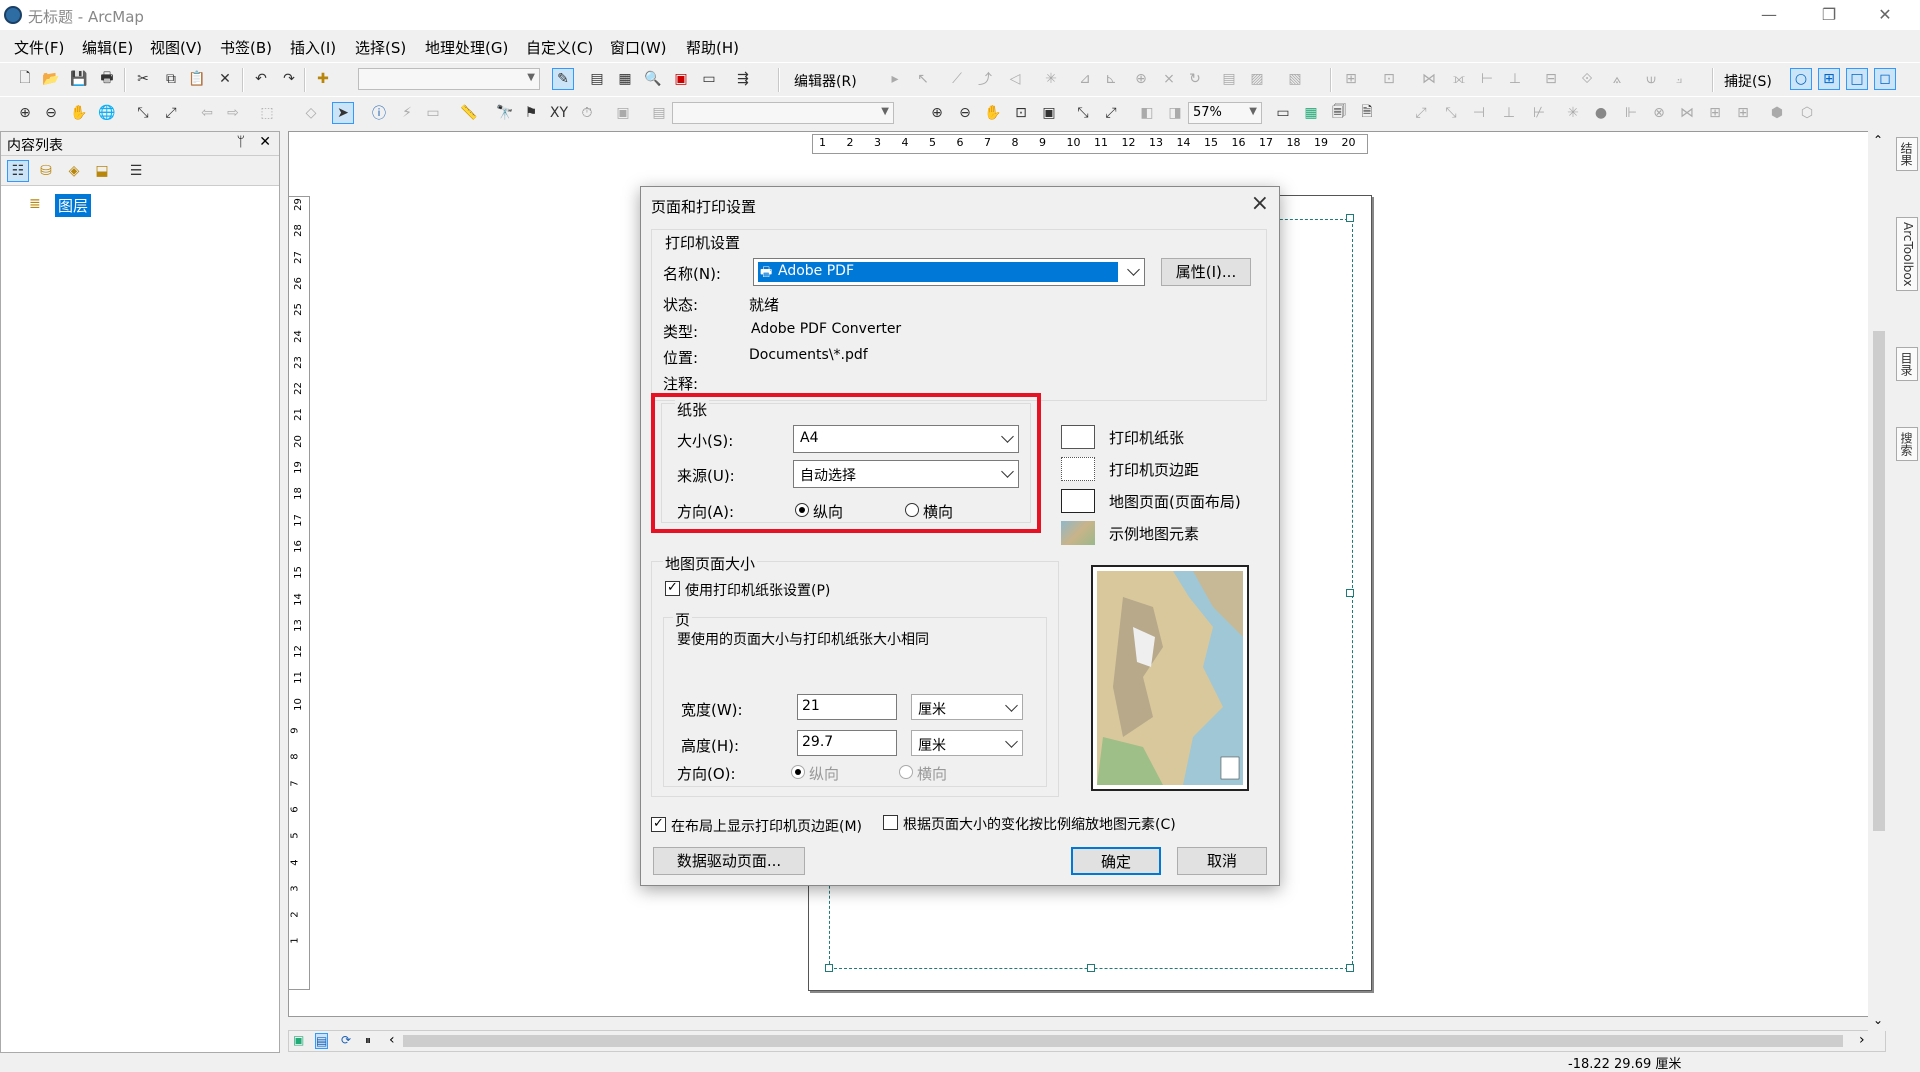  What do you see at coordinates (825, 81) in the screenshot?
I see `editor-menu: 编辑器(R)` at bounding box center [825, 81].